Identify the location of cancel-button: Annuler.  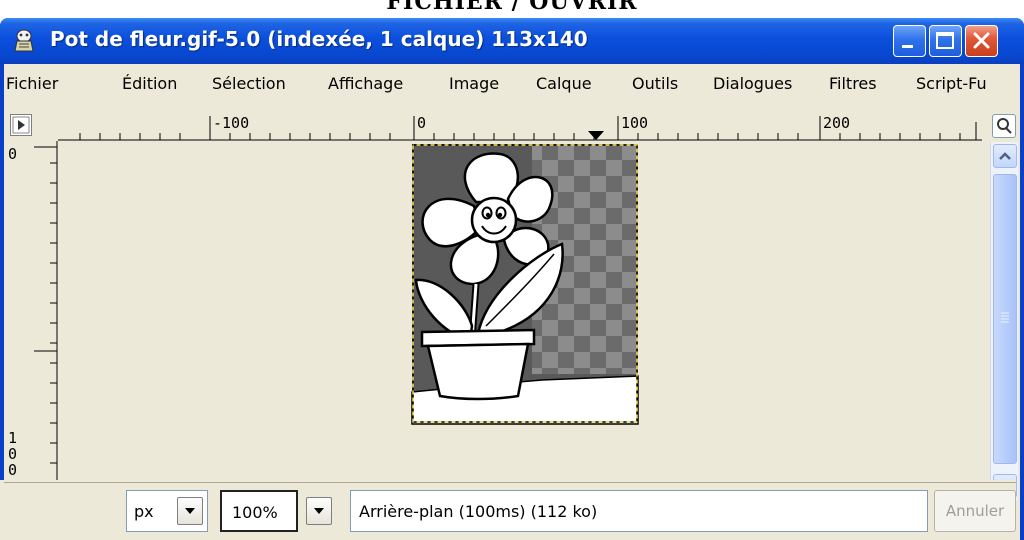
(975, 511).